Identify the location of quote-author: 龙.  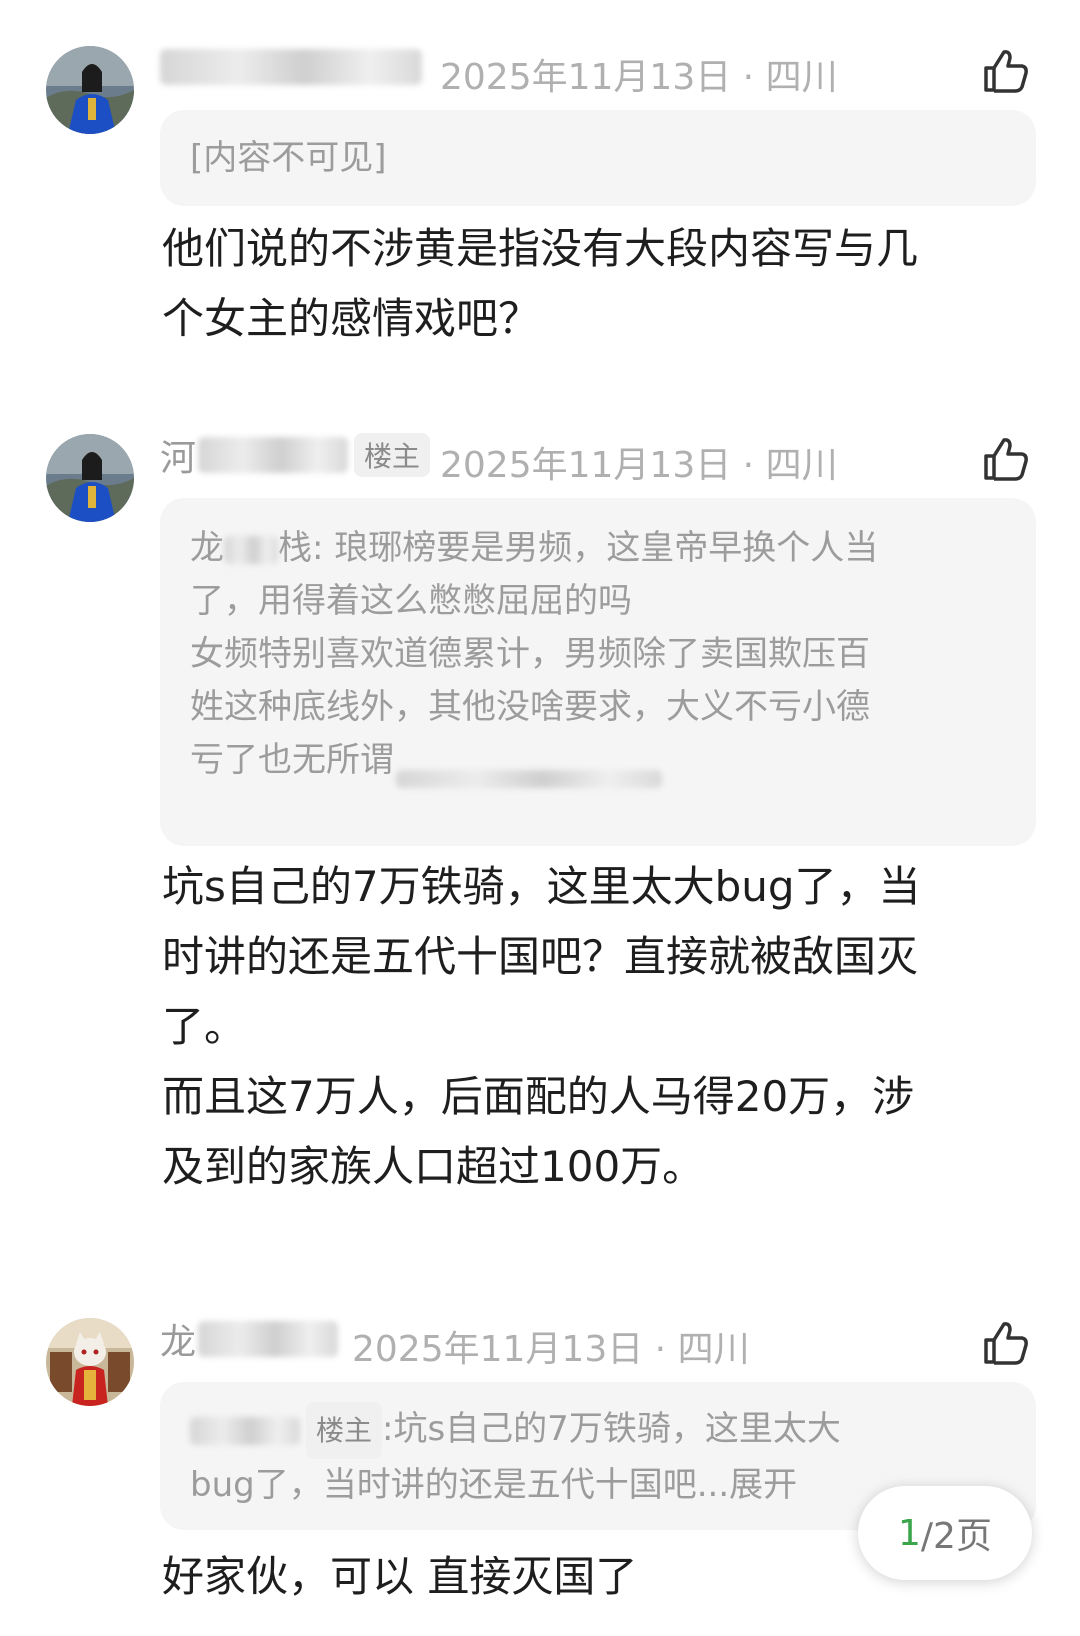
(207, 548).